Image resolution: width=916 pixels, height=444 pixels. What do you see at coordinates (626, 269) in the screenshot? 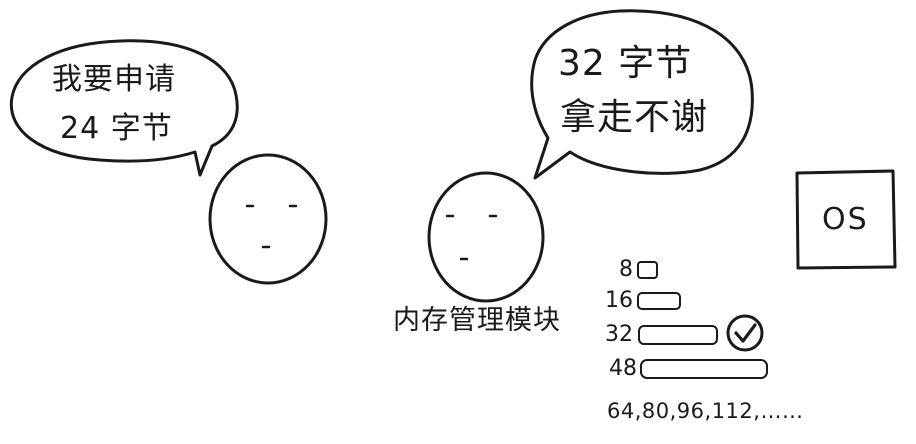
I see `size-label-8: 8` at bounding box center [626, 269].